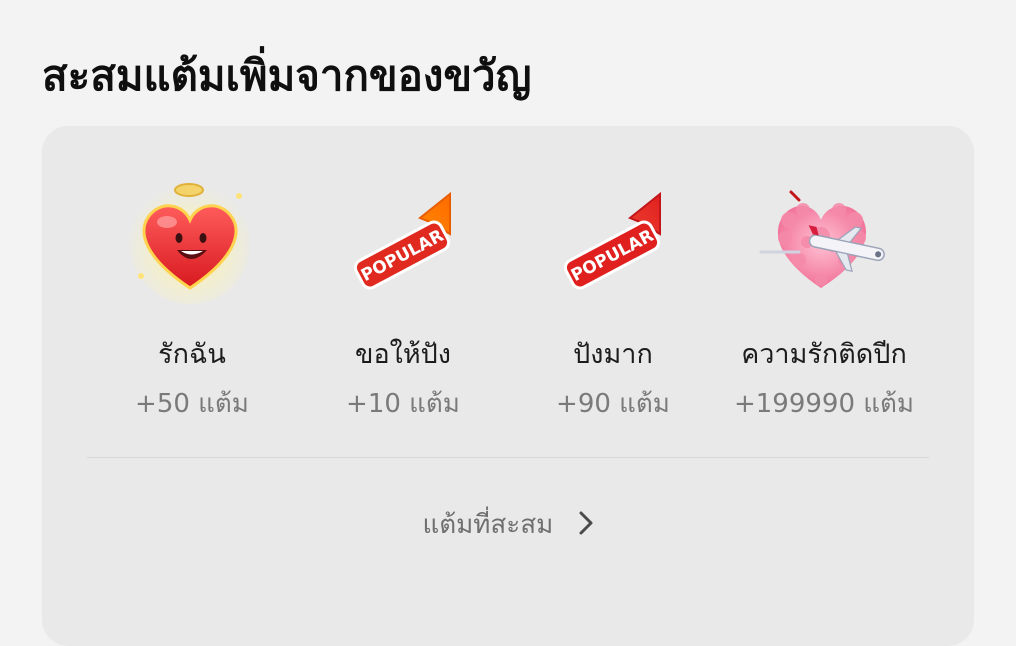 This screenshot has width=1016, height=646. Describe the element at coordinates (824, 354) in the screenshot. I see `gift-name: ความรักติดปีก` at that location.